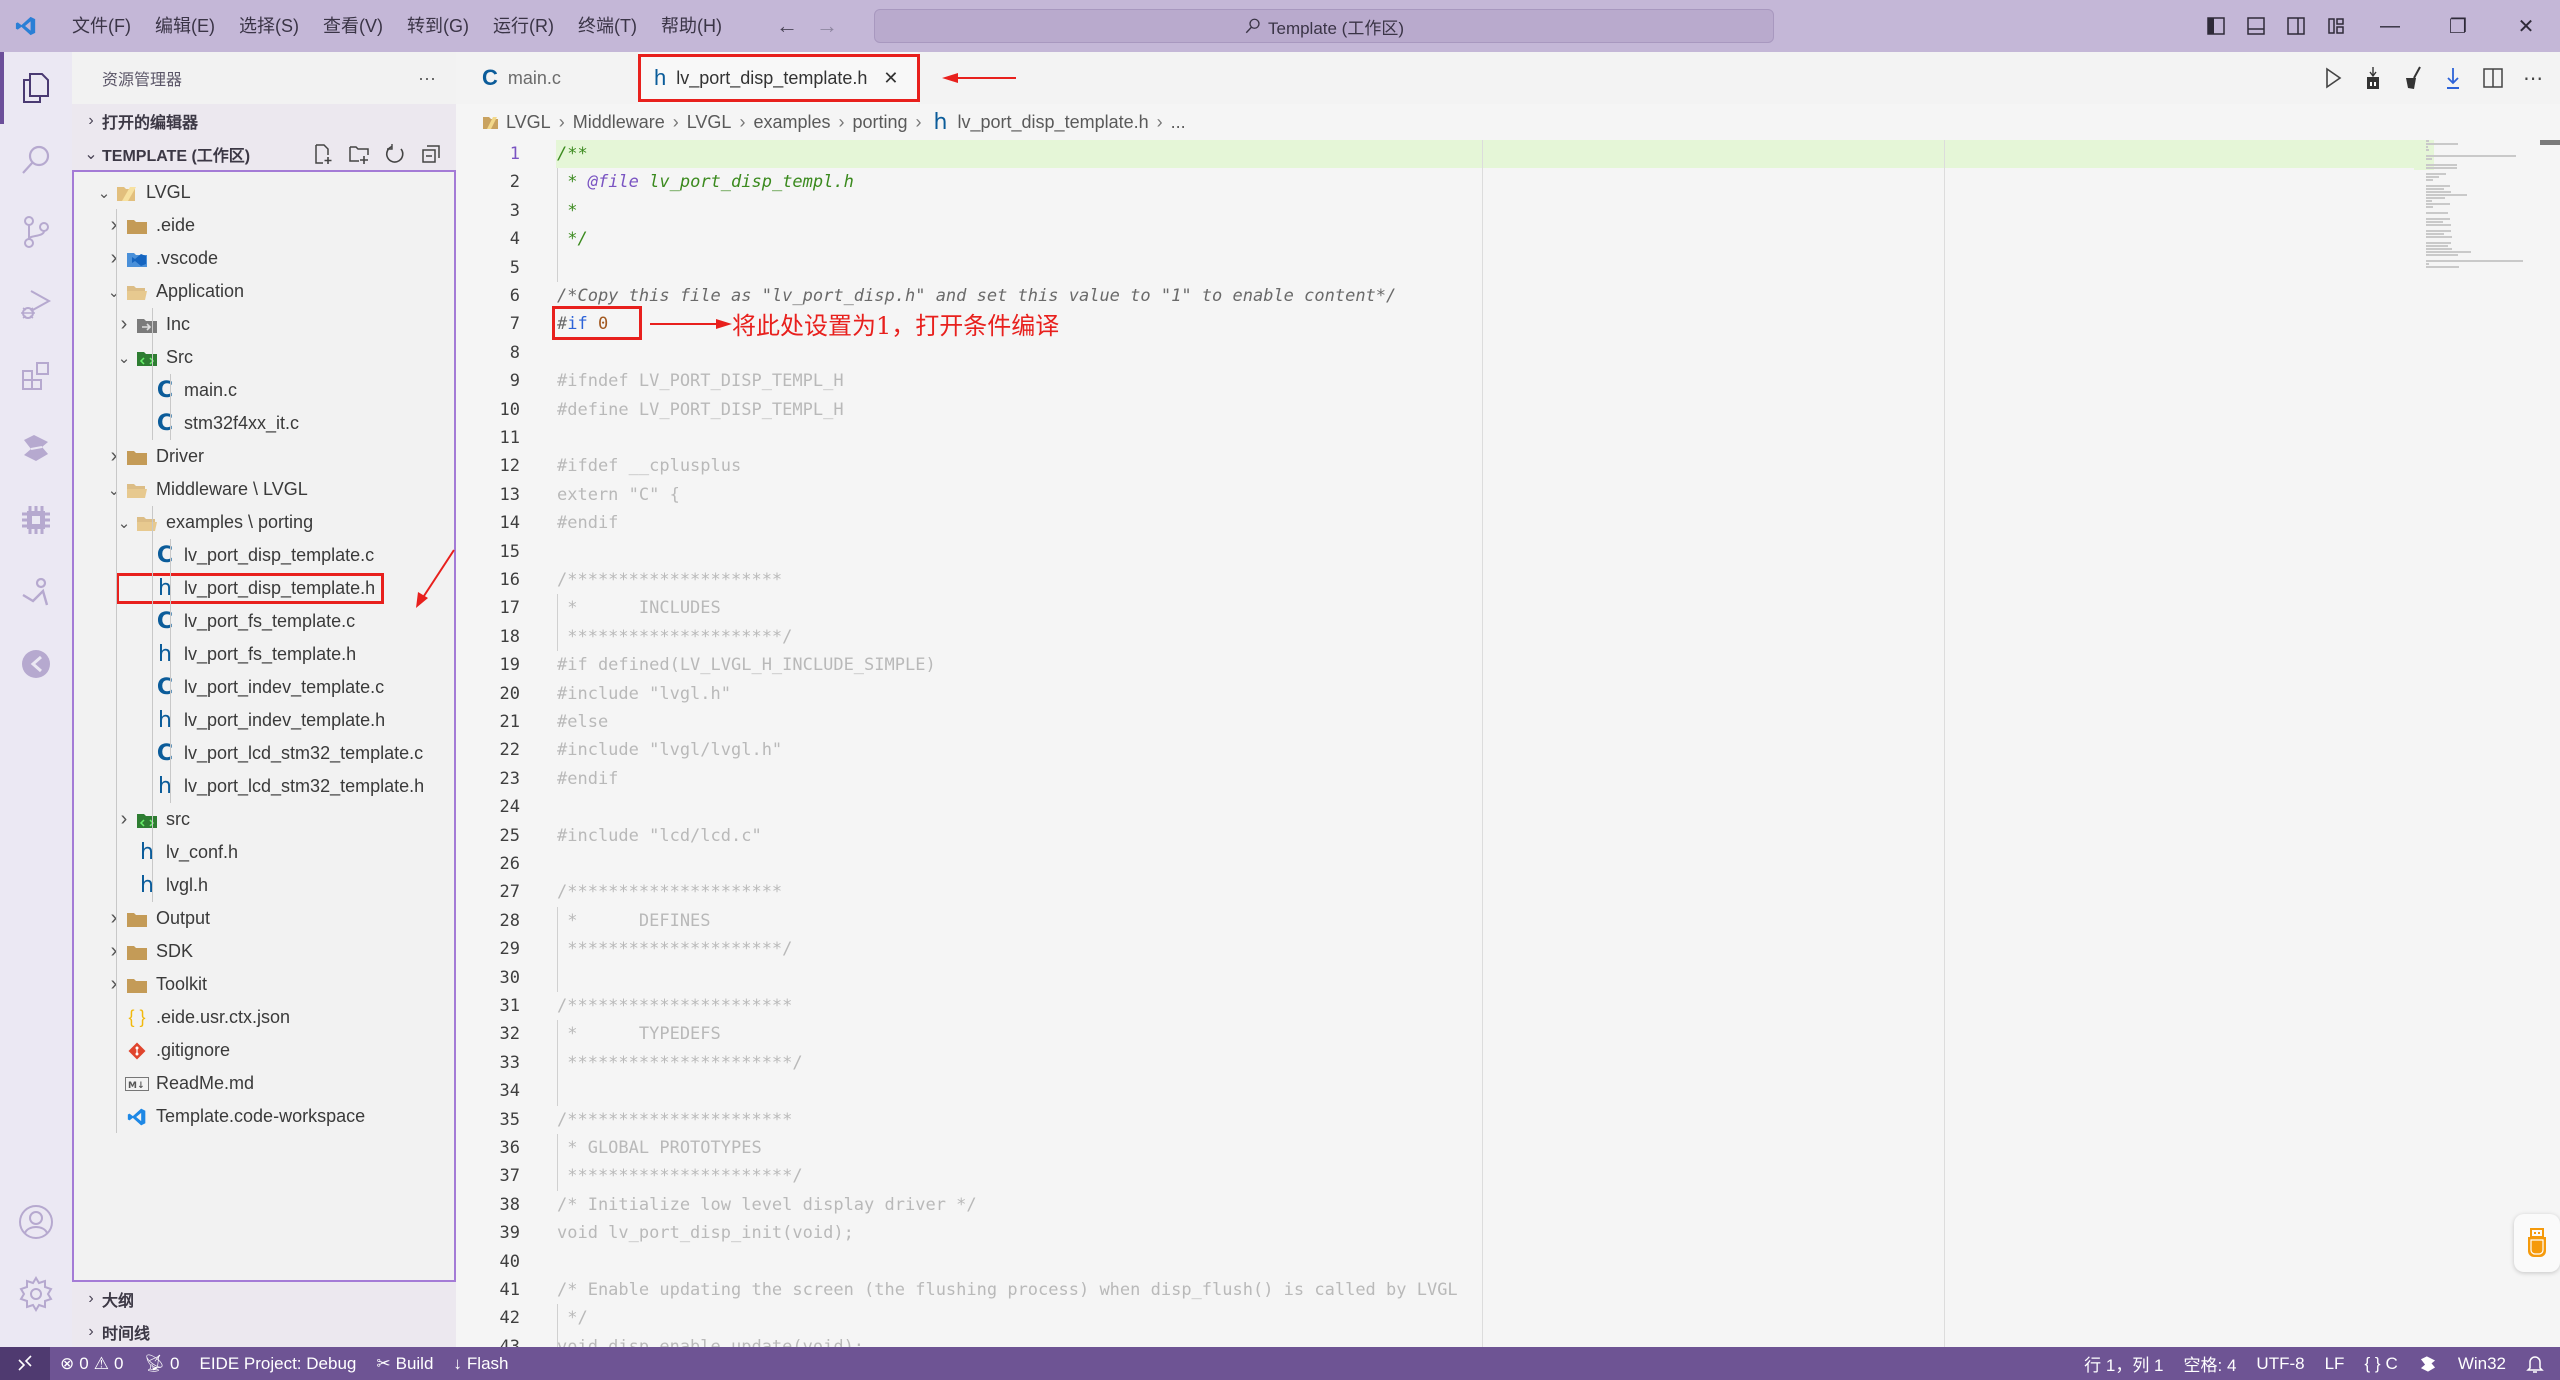  I want to click on usb-drive-icon, so click(2537, 1242).